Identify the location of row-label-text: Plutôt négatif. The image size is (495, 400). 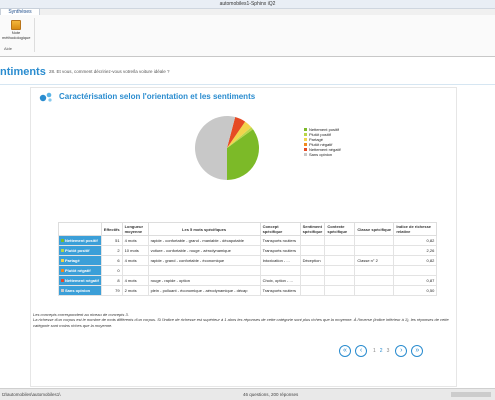
(78, 270).